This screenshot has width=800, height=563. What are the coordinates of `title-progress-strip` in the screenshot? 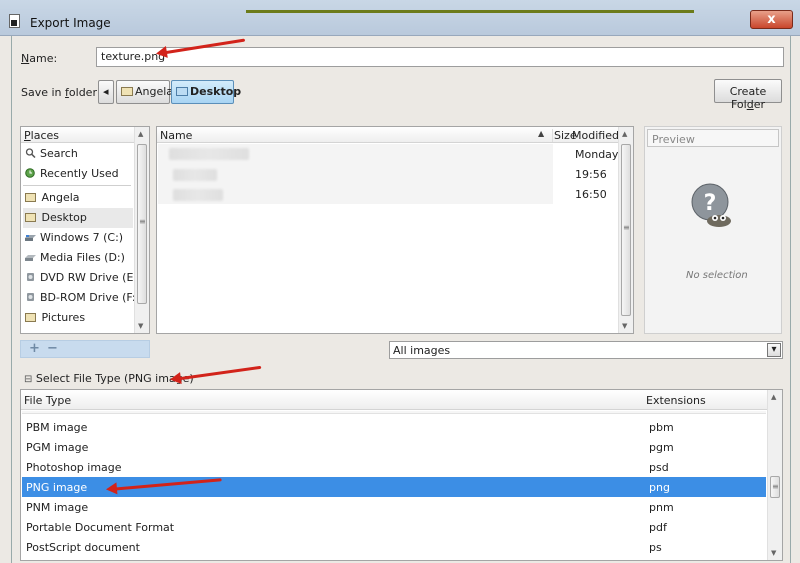 It's located at (470, 11).